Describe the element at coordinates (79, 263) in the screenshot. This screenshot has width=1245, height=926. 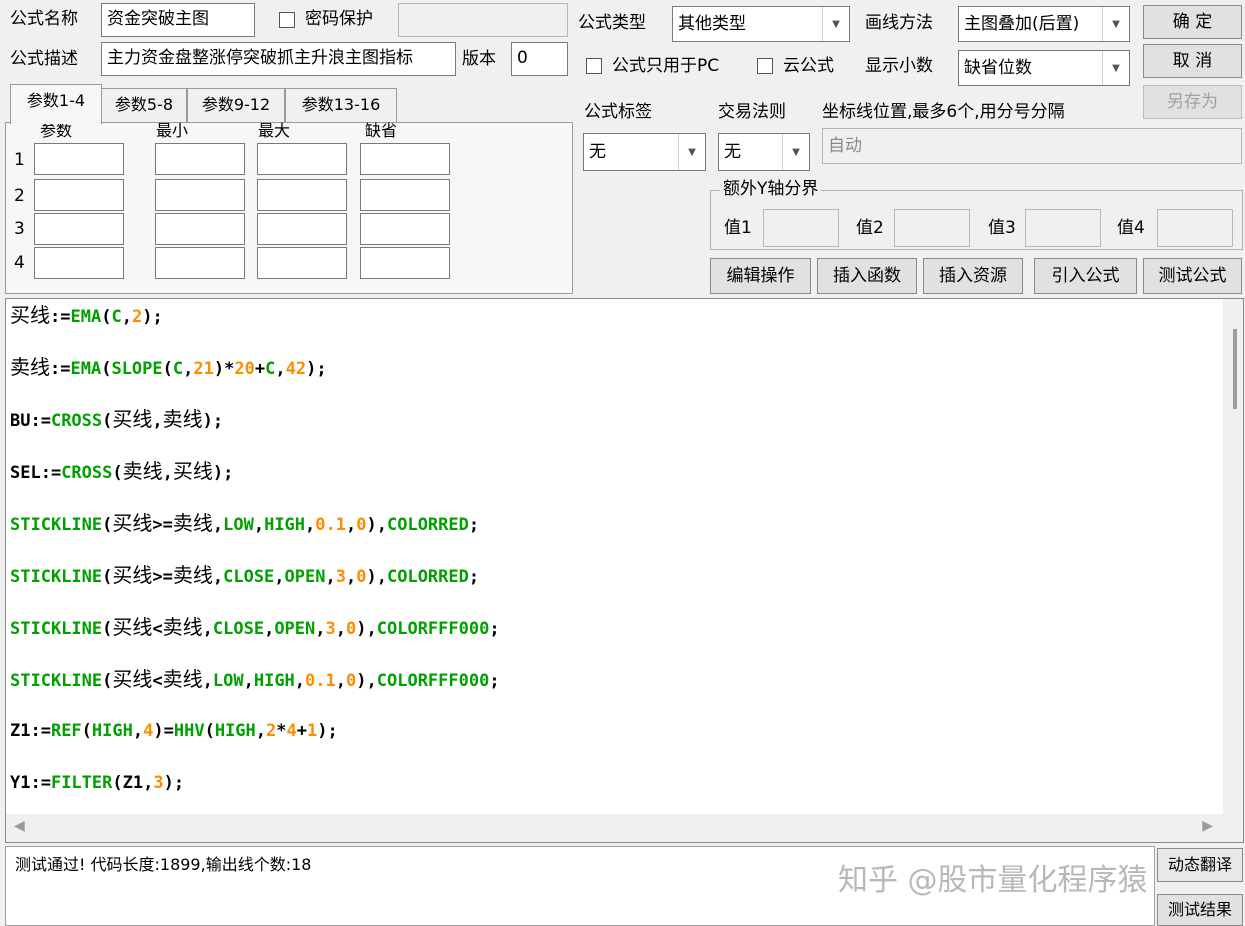
I see `param-4-name` at that location.